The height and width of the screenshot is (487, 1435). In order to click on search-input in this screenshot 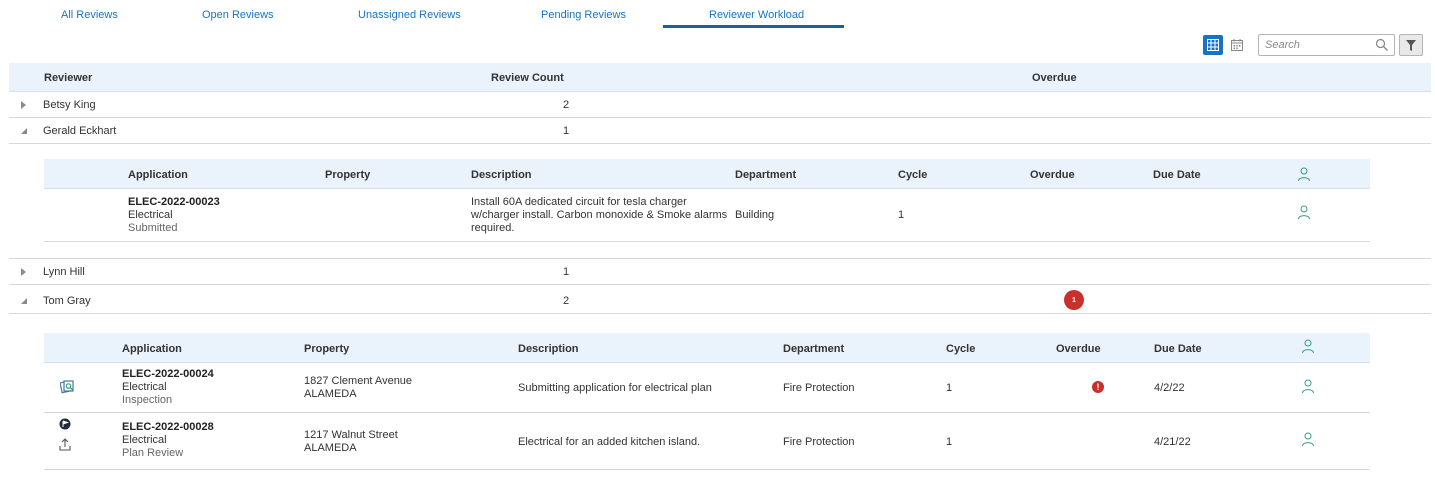, I will do `click(1314, 45)`.